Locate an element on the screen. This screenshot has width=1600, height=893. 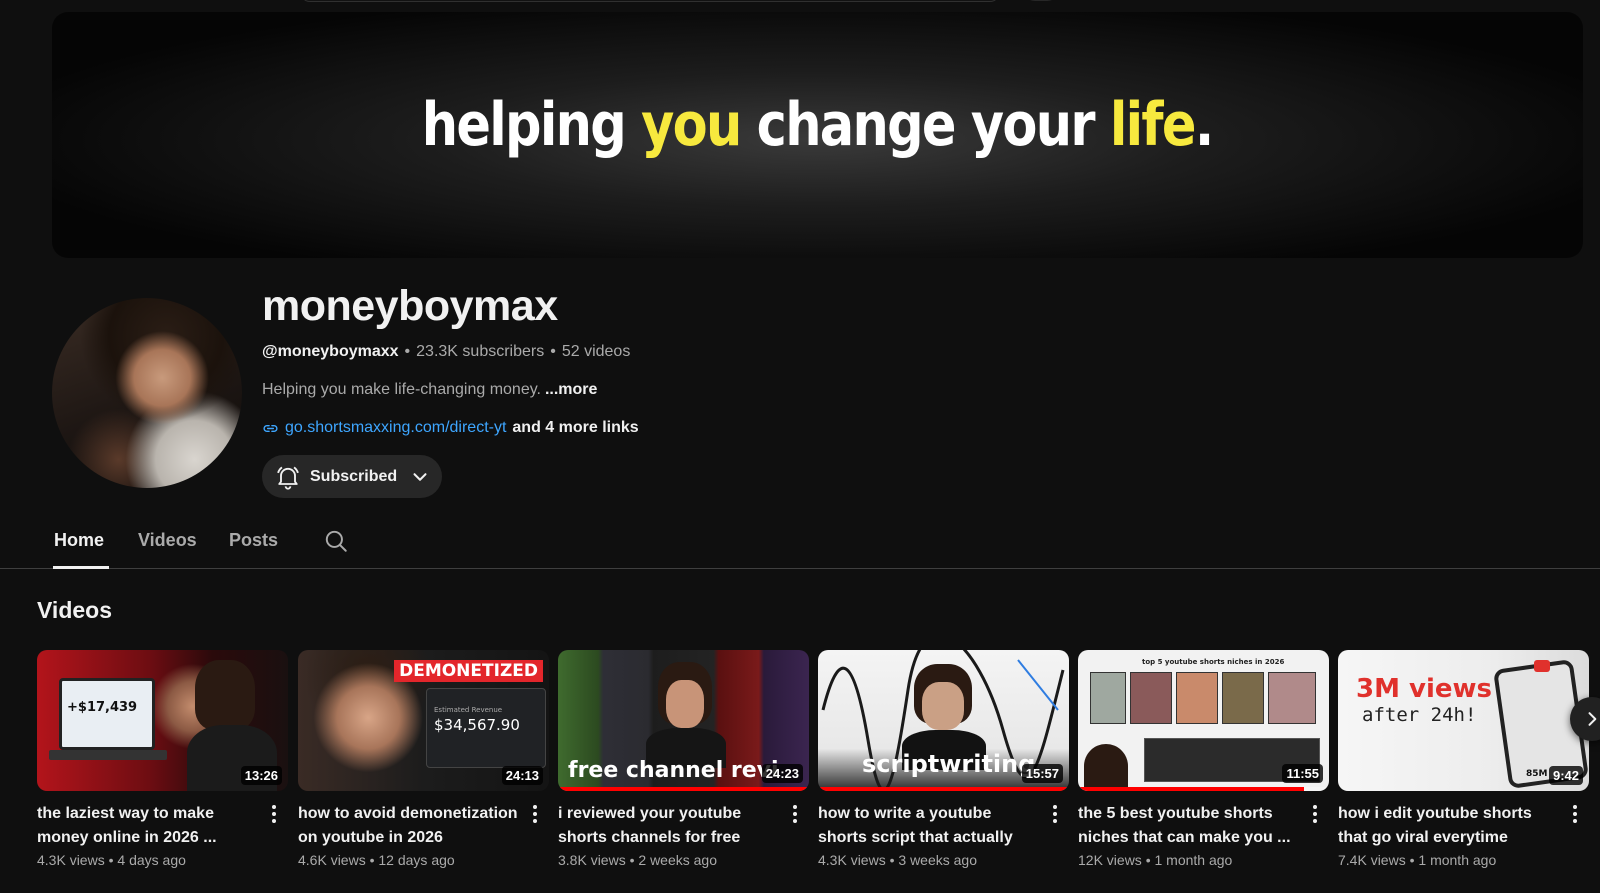
subscriber-count: 23.3K subscribers is located at coordinates (480, 351).